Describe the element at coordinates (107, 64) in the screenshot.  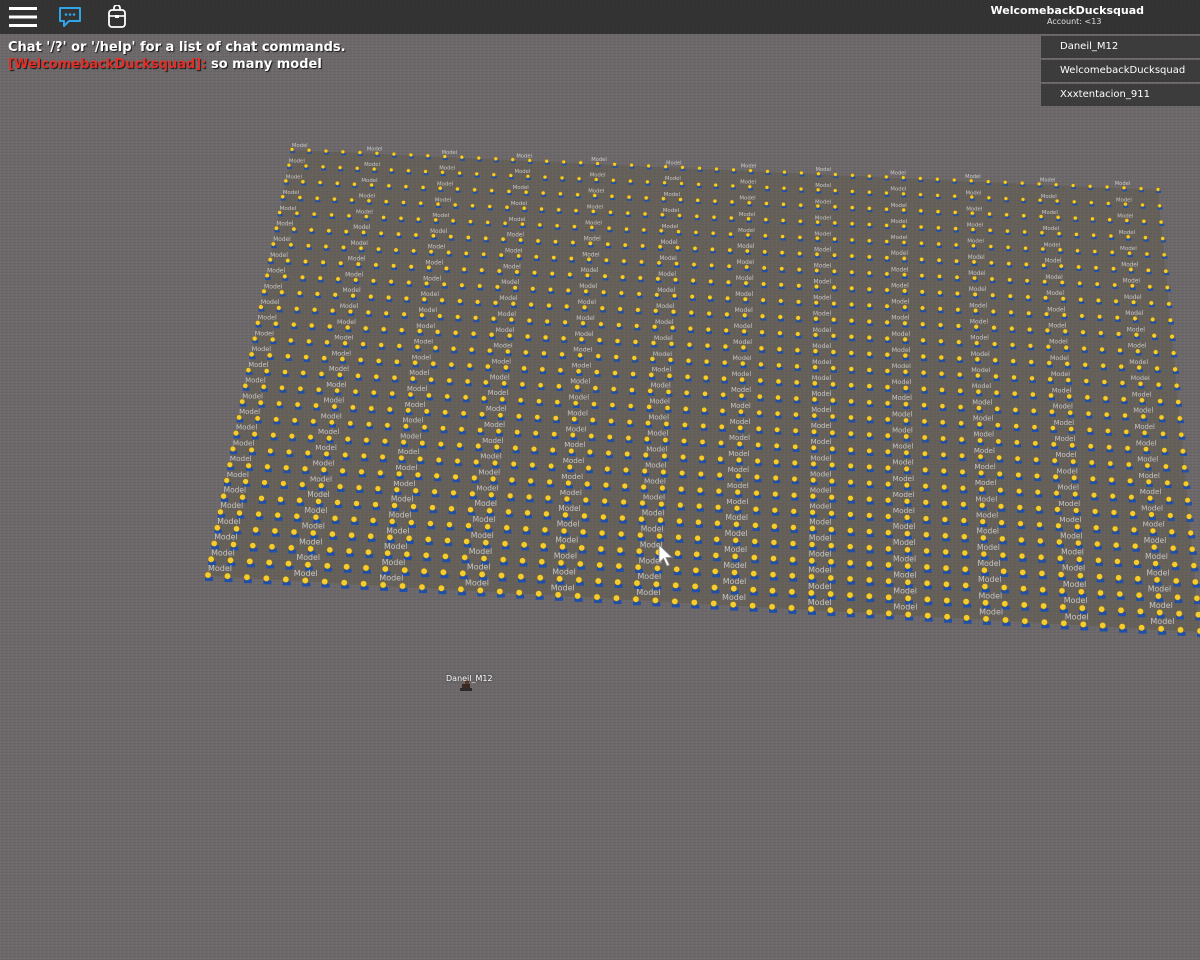
I see `chat-speaker: [WelcomebackDucksquad]:` at that location.